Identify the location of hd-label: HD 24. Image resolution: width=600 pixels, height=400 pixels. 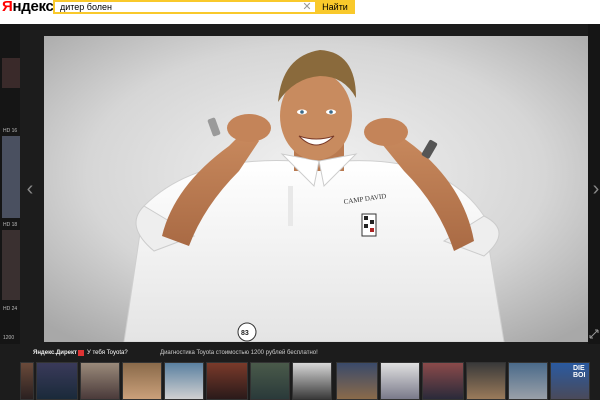
(10, 309).